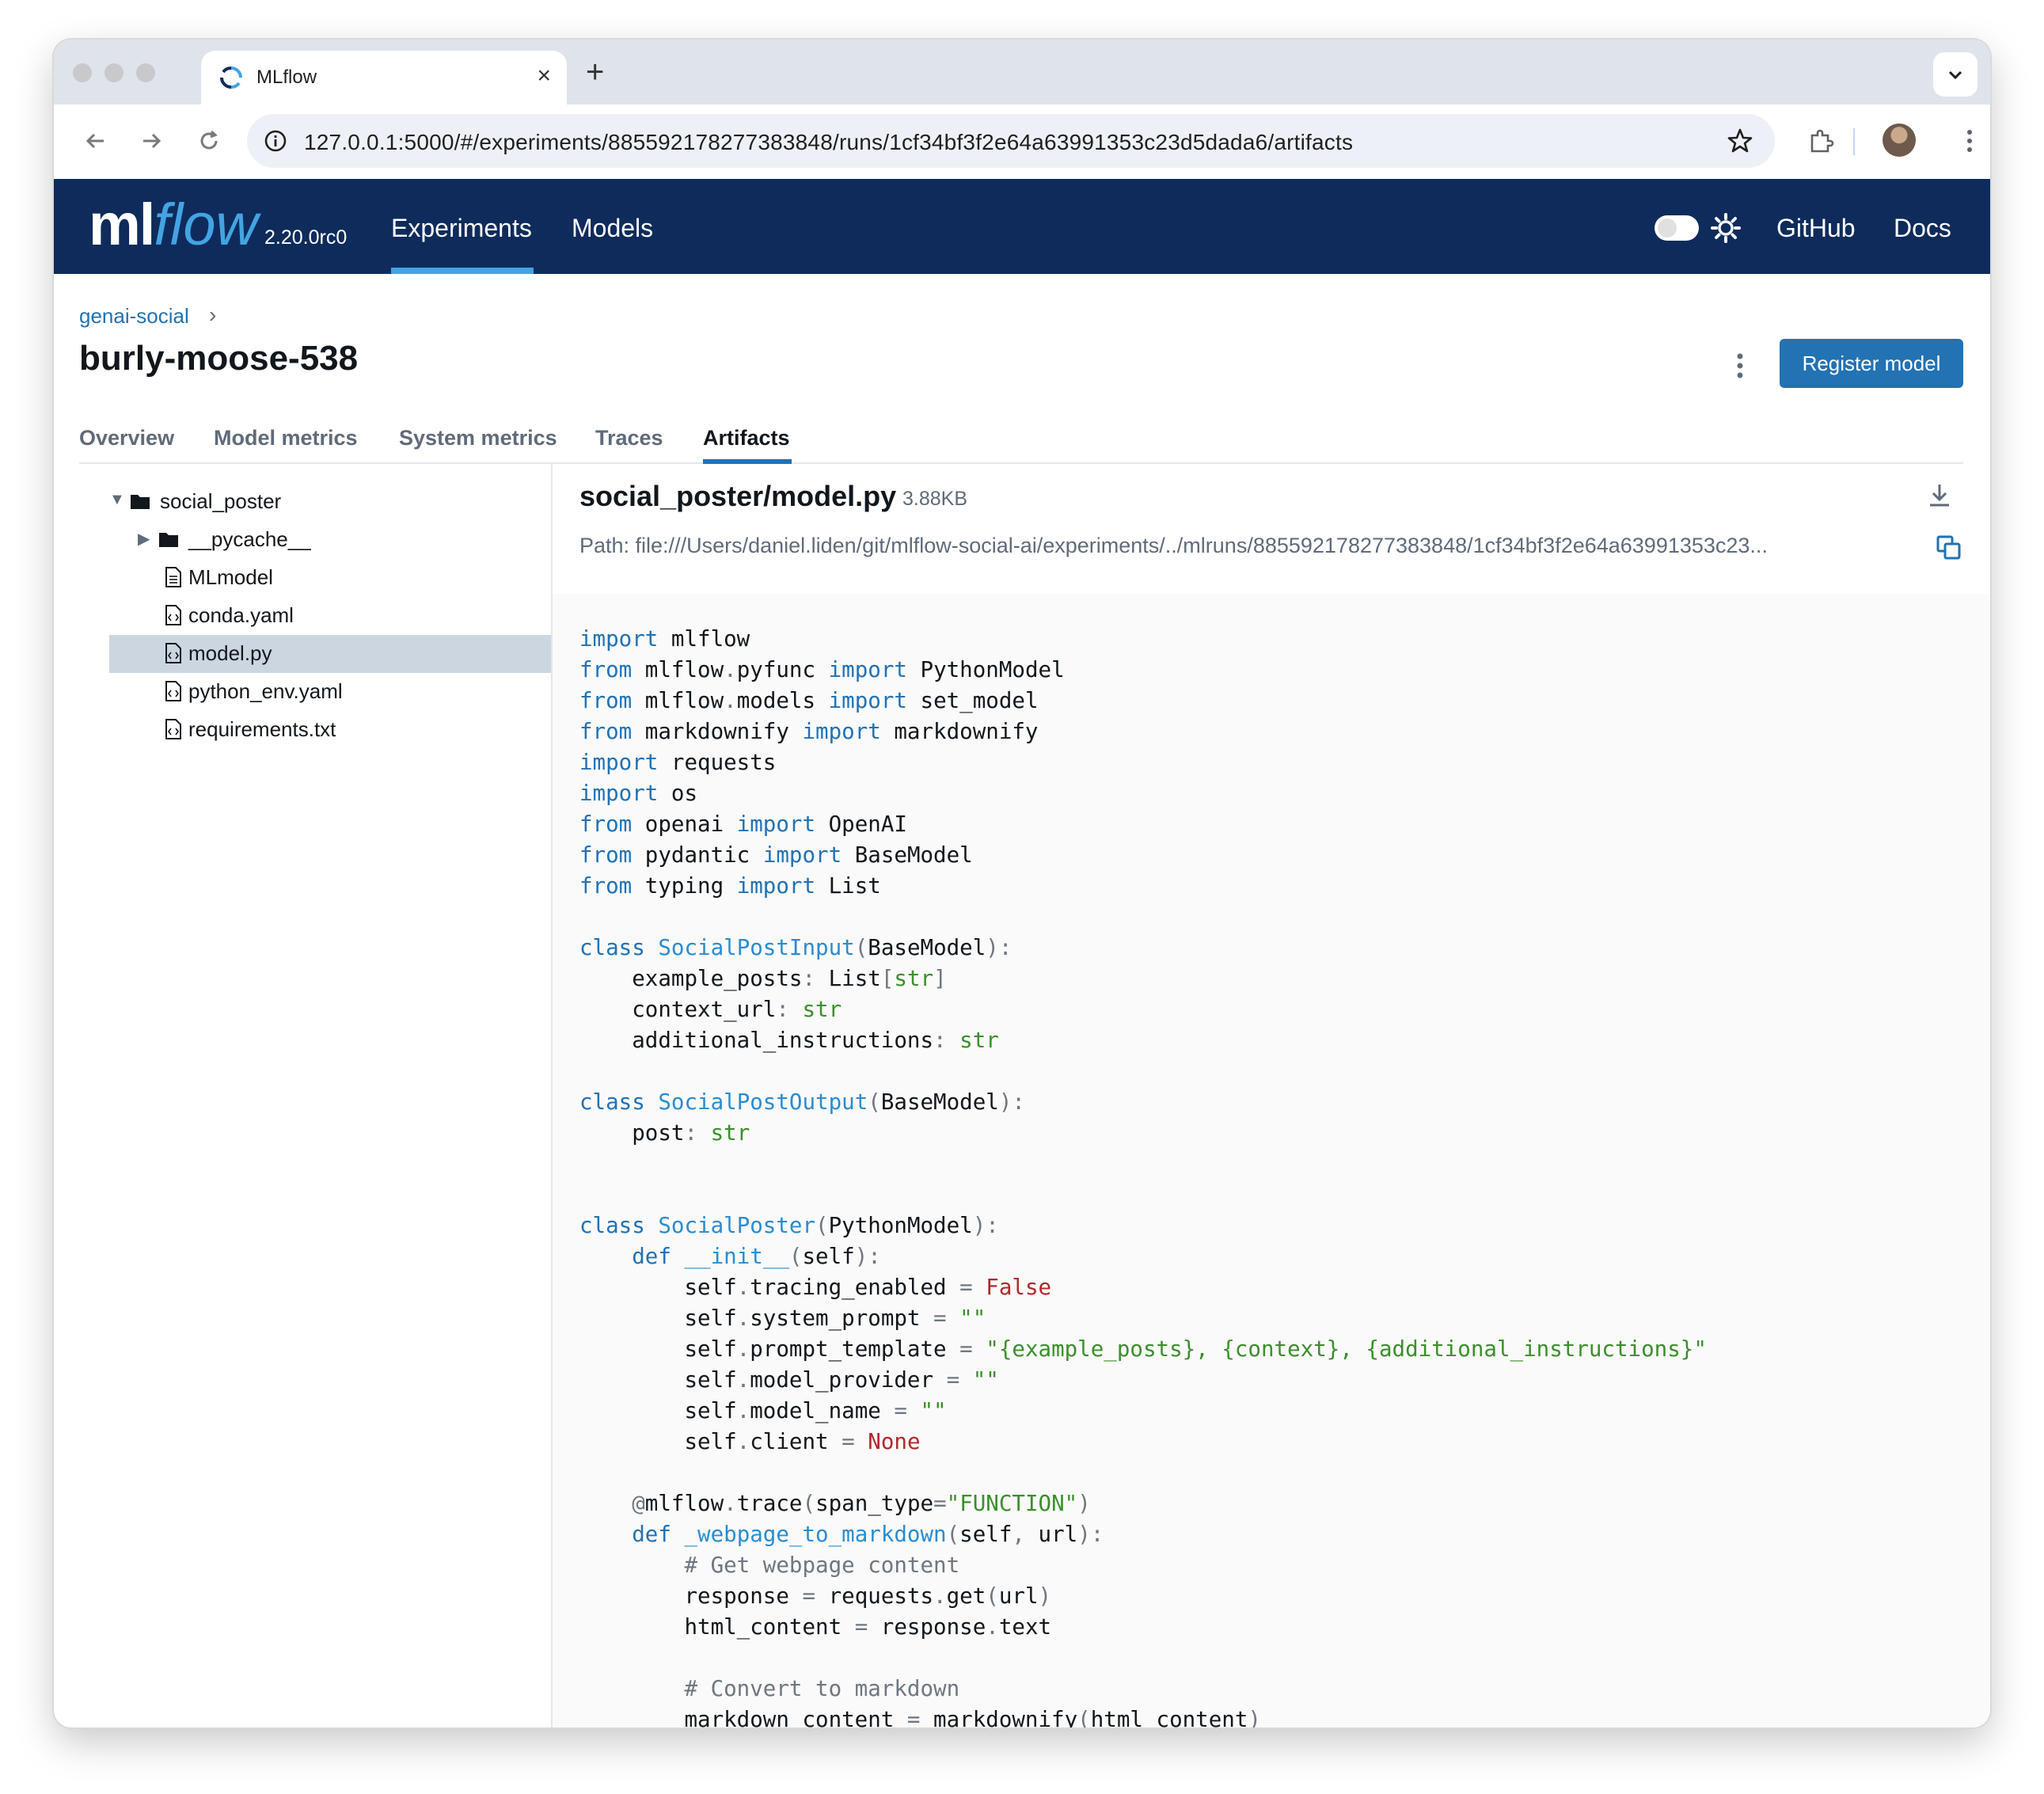 This screenshot has height=1794, width=2044. Describe the element at coordinates (789, 1040) in the screenshot. I see `code-line: additional_instructions: str` at that location.